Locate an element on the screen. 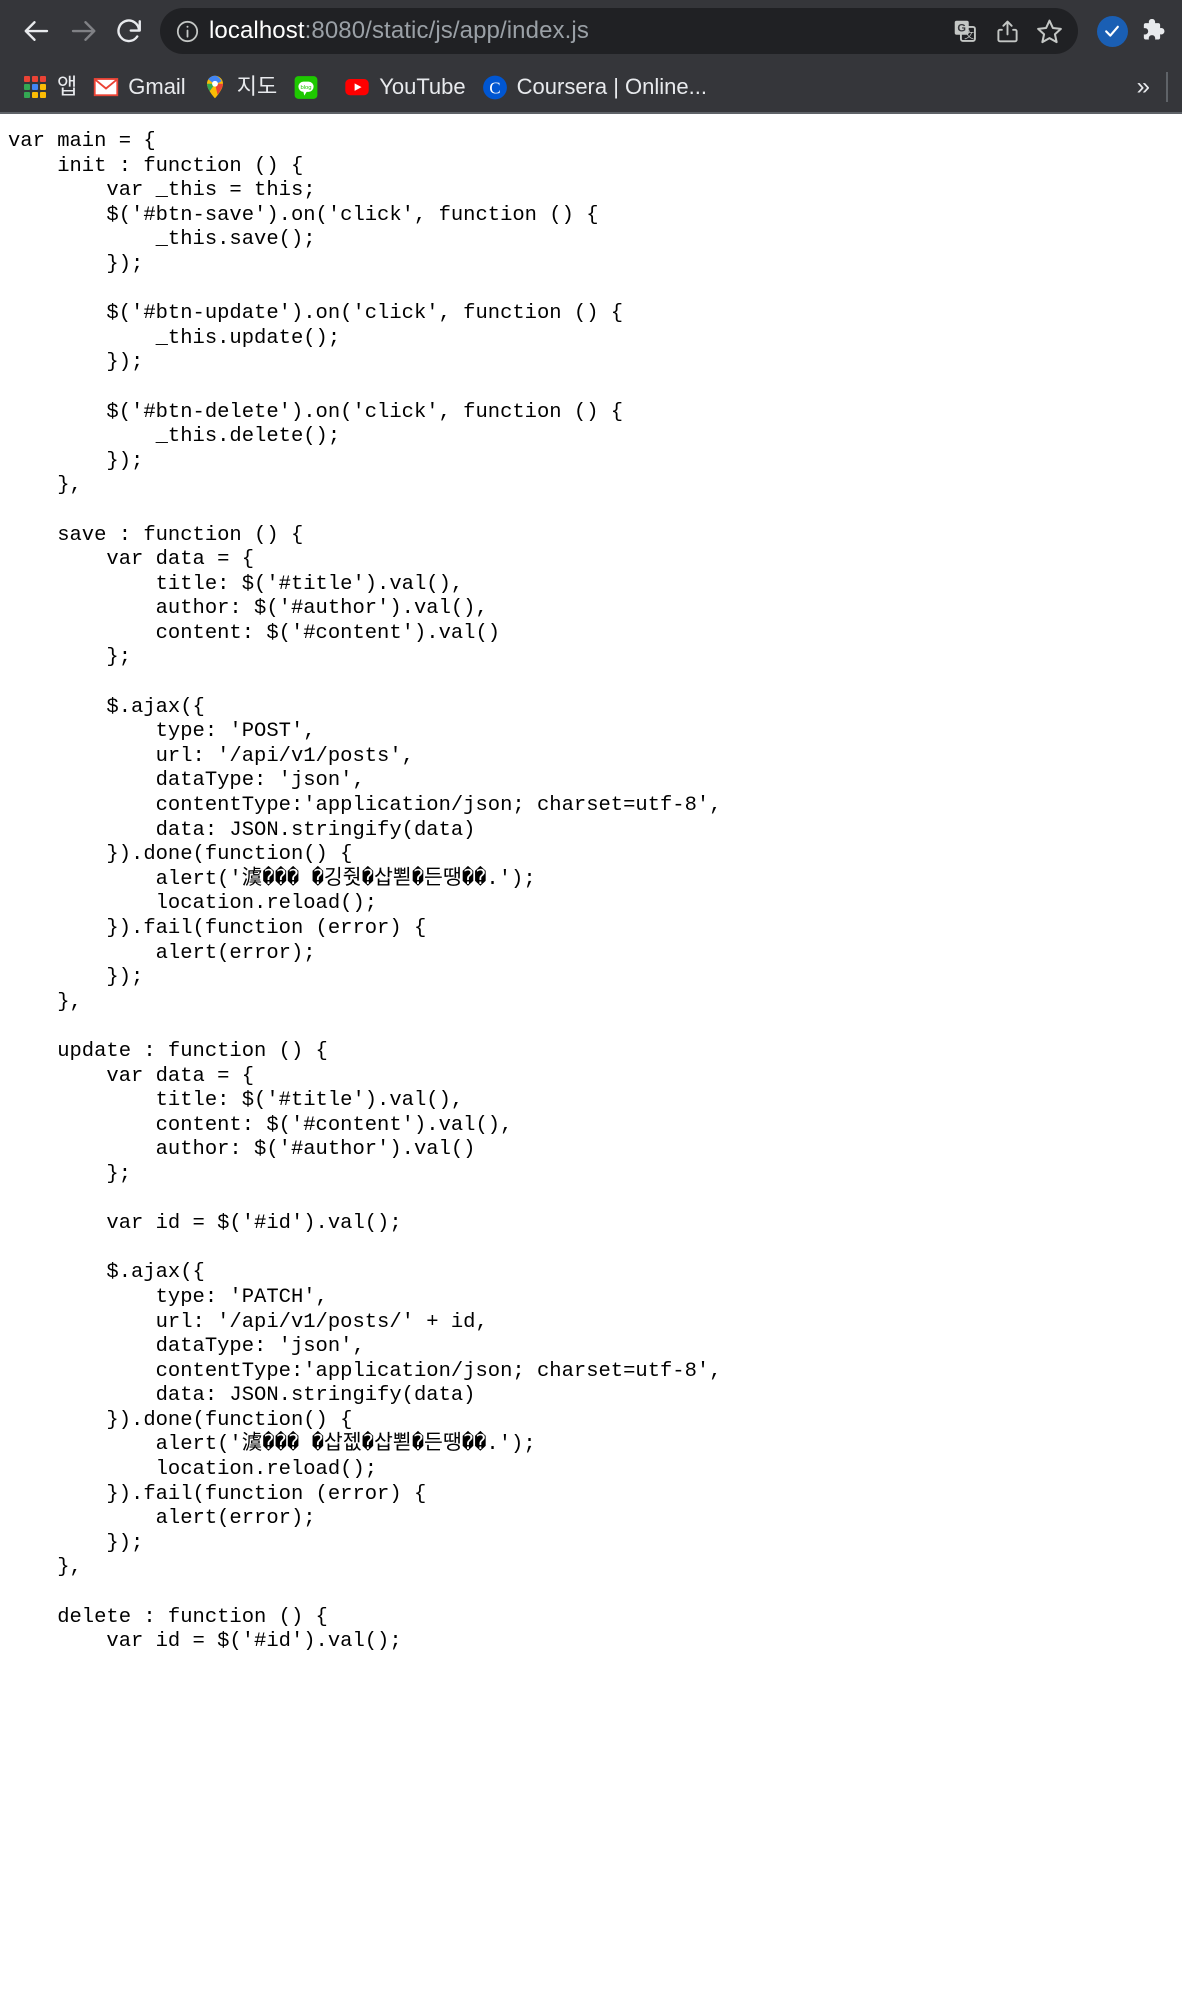  check-badge is located at coordinates (1112, 31).